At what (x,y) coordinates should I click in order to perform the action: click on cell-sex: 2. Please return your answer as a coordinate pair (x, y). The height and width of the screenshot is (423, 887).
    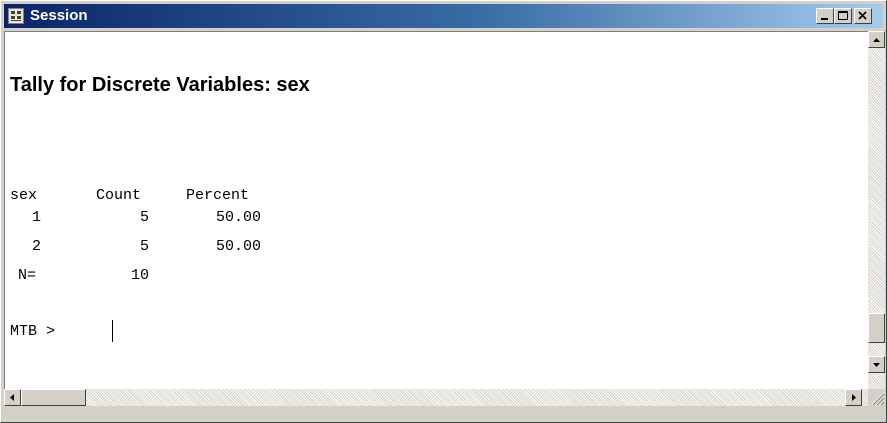
    Looking at the image, I should click on (37, 246).